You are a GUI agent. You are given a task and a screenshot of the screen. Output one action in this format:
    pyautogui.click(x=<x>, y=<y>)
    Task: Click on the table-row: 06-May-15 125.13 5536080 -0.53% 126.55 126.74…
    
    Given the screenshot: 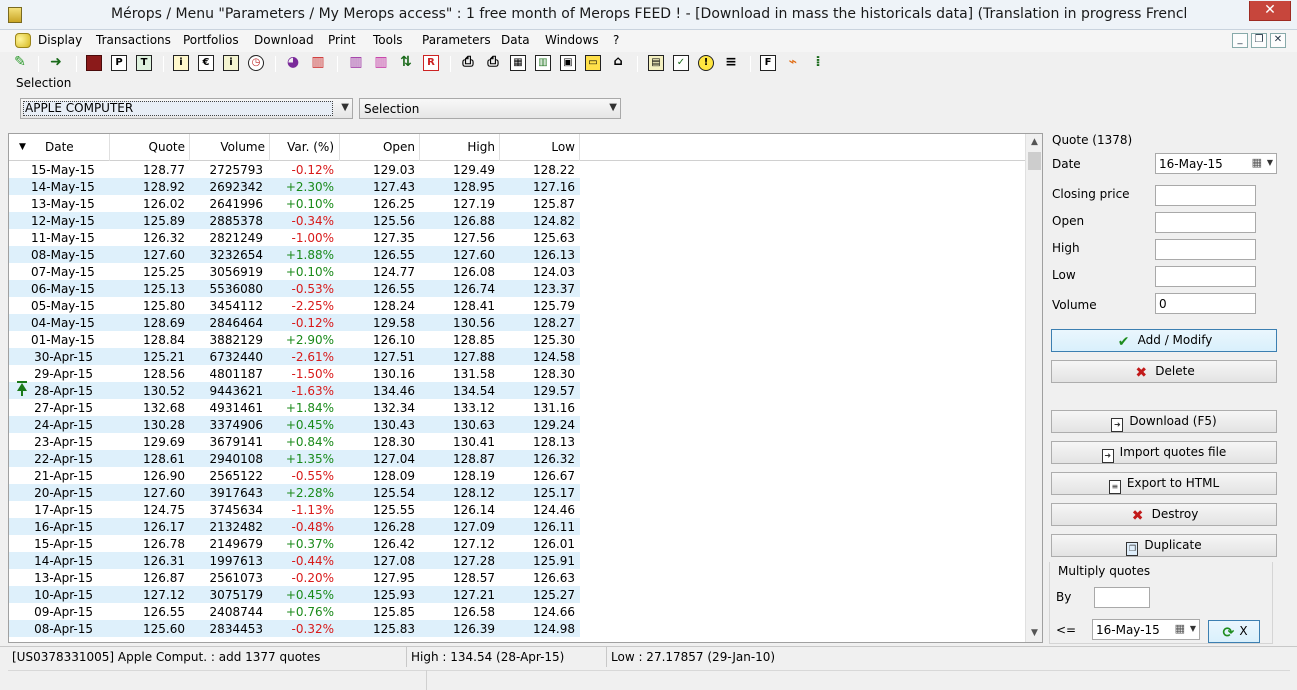 What is the action you would take?
    pyautogui.click(x=294, y=288)
    